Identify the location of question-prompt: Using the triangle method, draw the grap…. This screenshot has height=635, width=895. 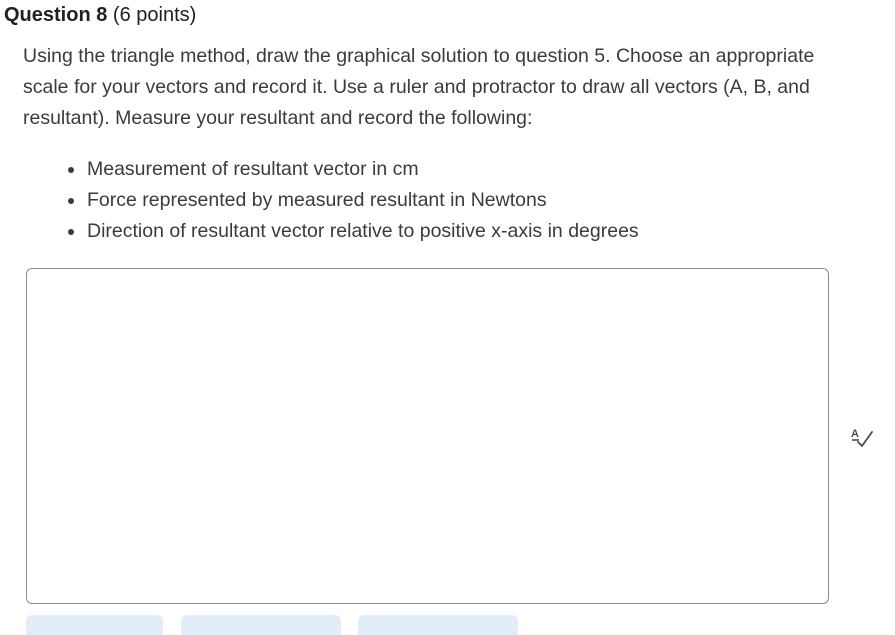
(419, 87).